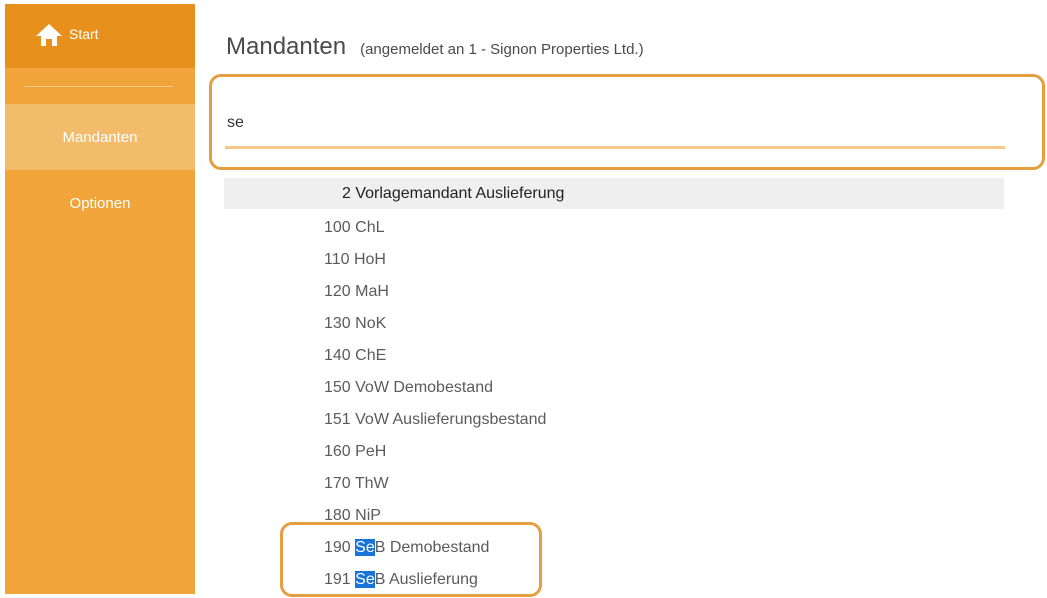  I want to click on item-text: B Demobestand, so click(432, 547).